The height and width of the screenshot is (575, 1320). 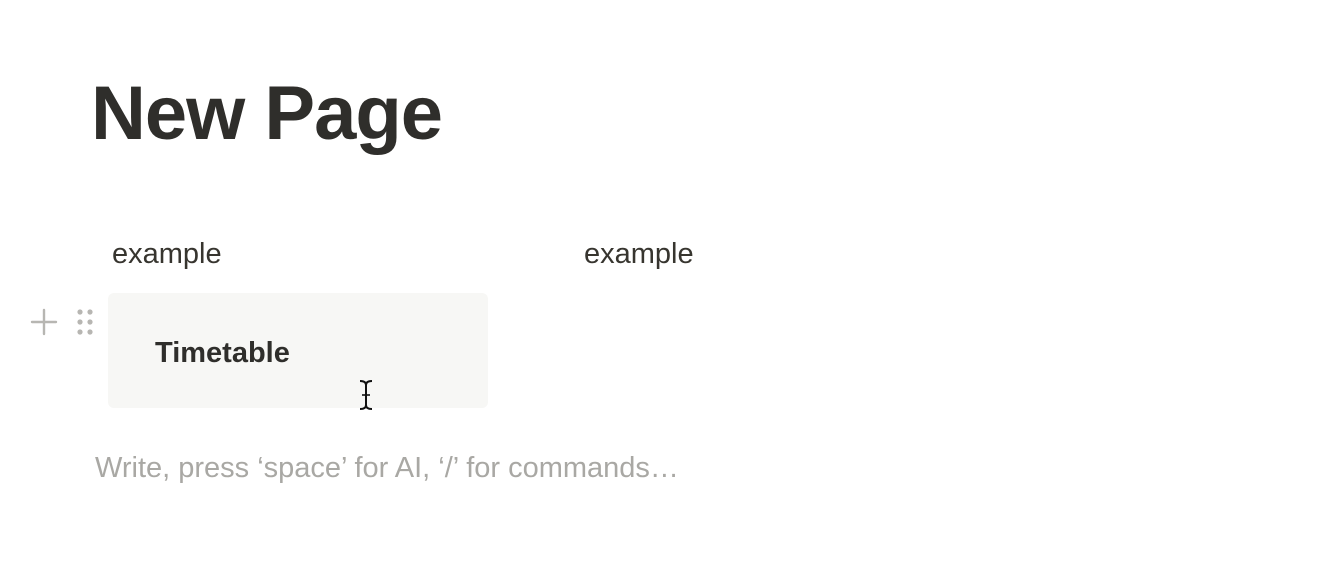 I want to click on page-title: New Page, so click(x=267, y=114).